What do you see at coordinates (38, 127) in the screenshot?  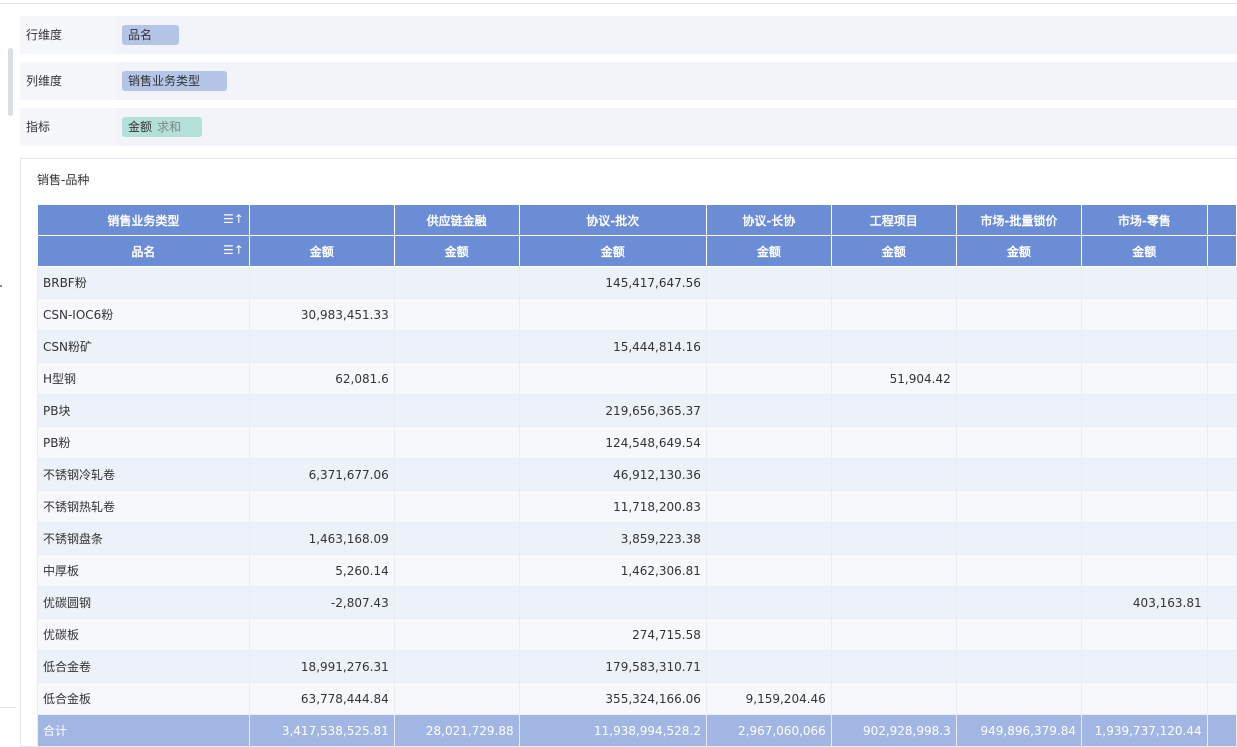 I see `metric-label: 指标` at bounding box center [38, 127].